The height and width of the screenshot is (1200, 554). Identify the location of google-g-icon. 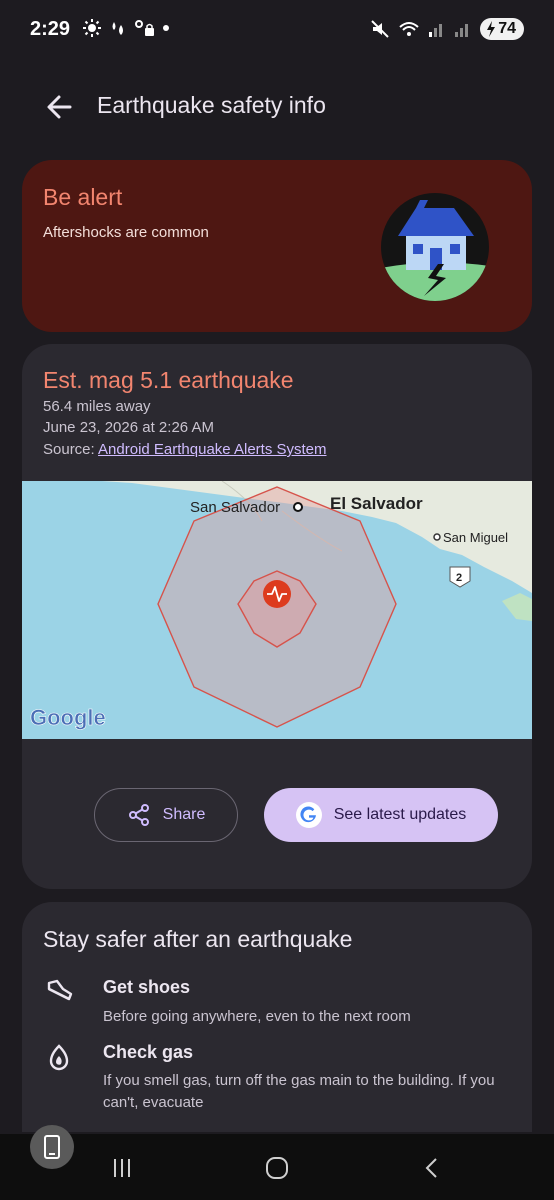
(308, 815).